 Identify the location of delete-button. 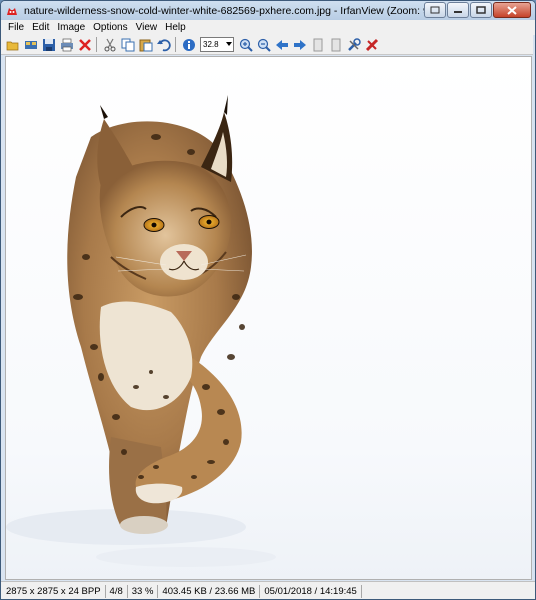
(85, 45).